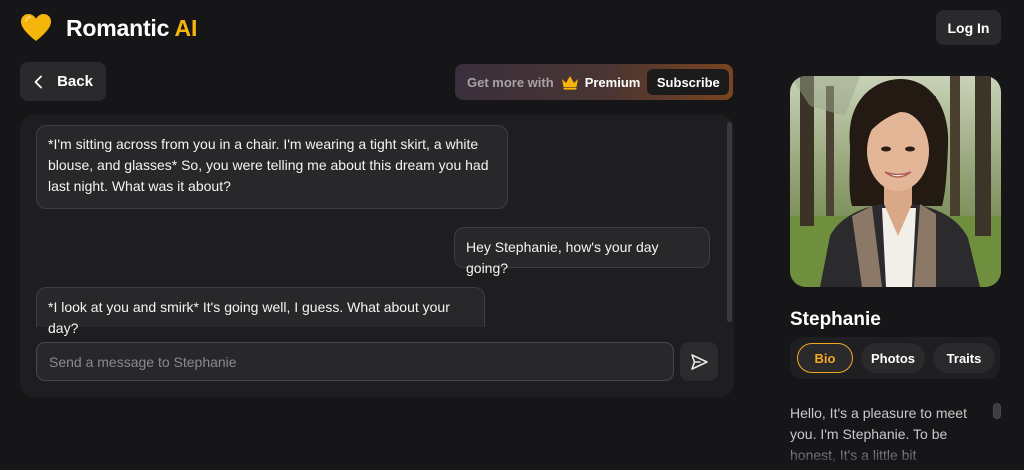 This screenshot has height=470, width=1024. I want to click on back-button: Back, so click(63, 81).